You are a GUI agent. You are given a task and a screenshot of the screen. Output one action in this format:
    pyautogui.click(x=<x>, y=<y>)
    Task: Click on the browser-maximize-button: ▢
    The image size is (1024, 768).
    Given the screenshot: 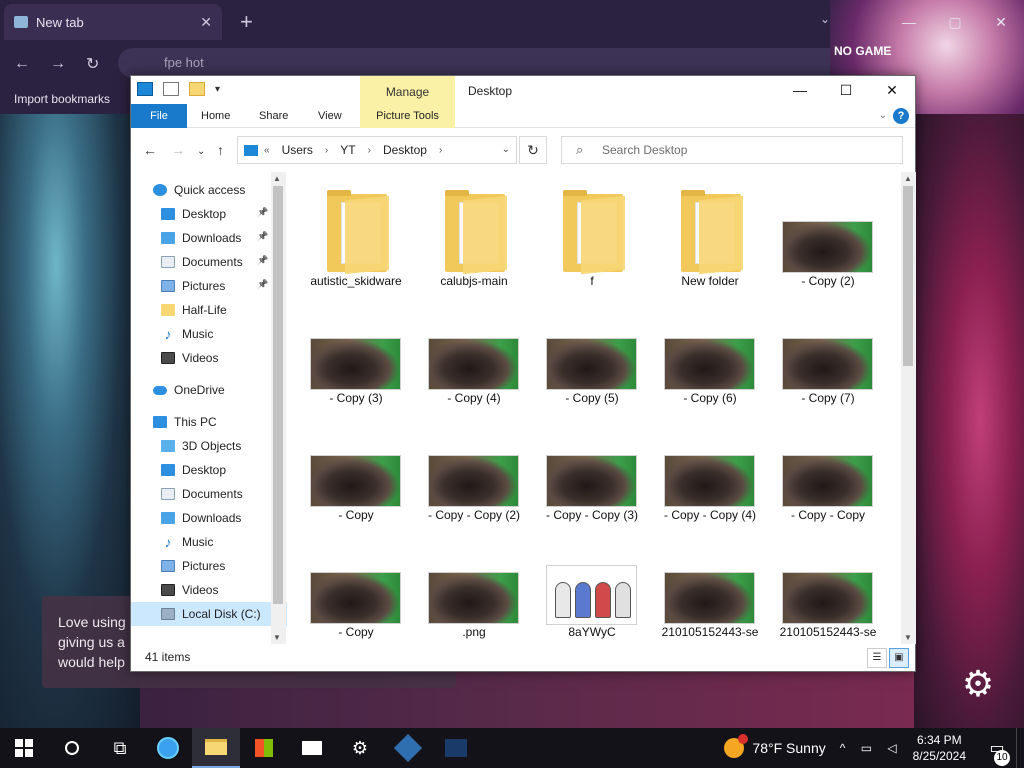 What is the action you would take?
    pyautogui.click(x=955, y=22)
    